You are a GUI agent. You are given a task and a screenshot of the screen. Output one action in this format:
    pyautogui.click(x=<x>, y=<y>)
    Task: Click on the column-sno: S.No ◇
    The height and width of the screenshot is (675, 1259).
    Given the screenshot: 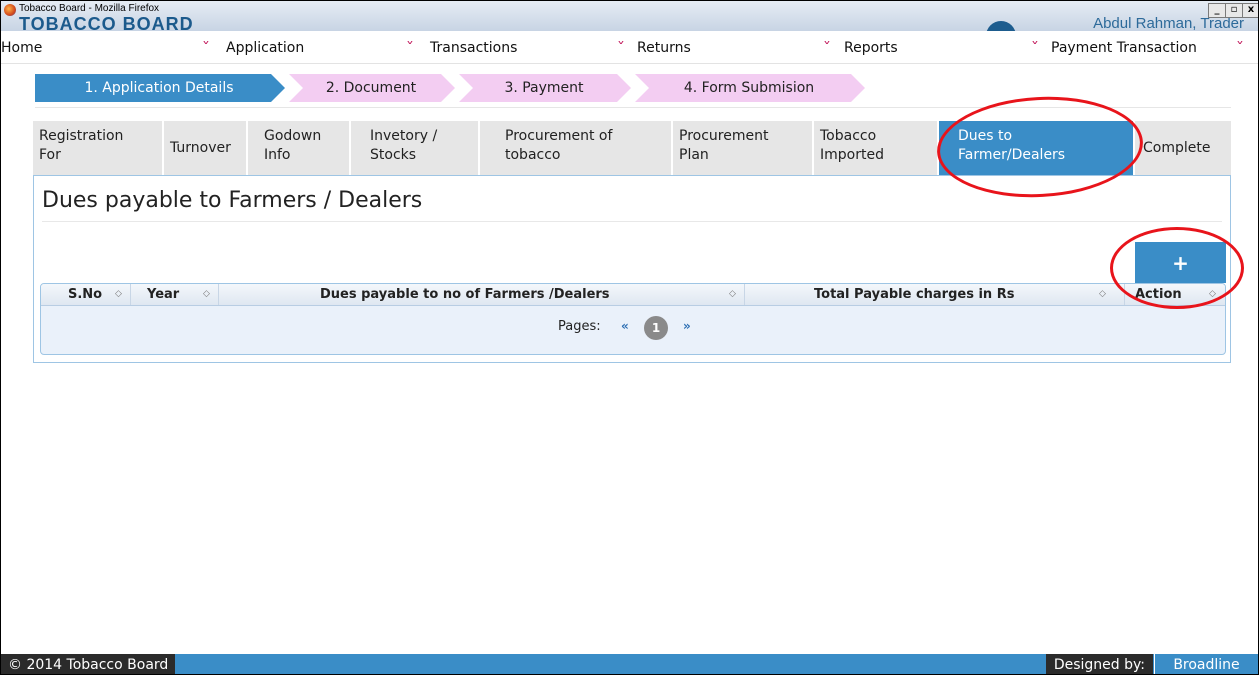 What is the action you would take?
    pyautogui.click(x=86, y=294)
    